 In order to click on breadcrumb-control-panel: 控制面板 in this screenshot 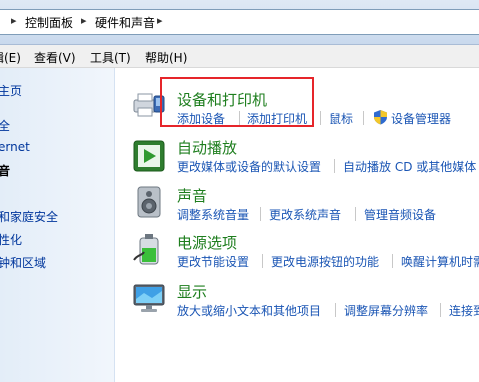, I will do `click(49, 22)`.